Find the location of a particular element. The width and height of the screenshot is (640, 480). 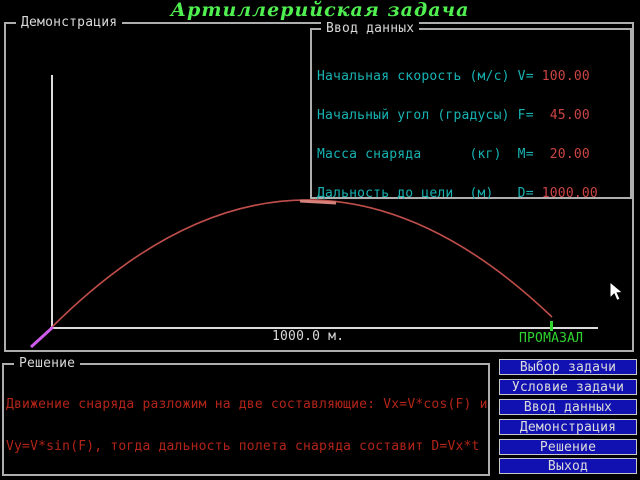

mouse-cursor is located at coordinates (616, 291).